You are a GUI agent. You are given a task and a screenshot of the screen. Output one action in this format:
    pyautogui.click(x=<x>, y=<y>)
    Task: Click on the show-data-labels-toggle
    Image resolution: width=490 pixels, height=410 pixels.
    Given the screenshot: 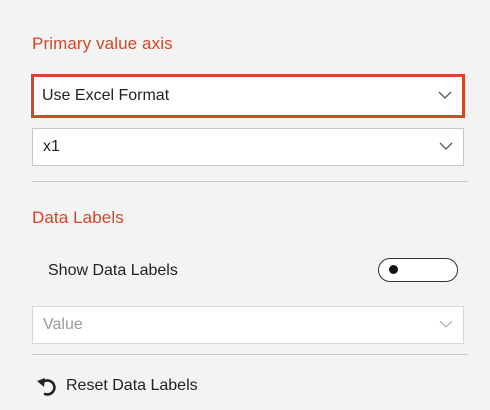 What is the action you would take?
    pyautogui.click(x=418, y=270)
    